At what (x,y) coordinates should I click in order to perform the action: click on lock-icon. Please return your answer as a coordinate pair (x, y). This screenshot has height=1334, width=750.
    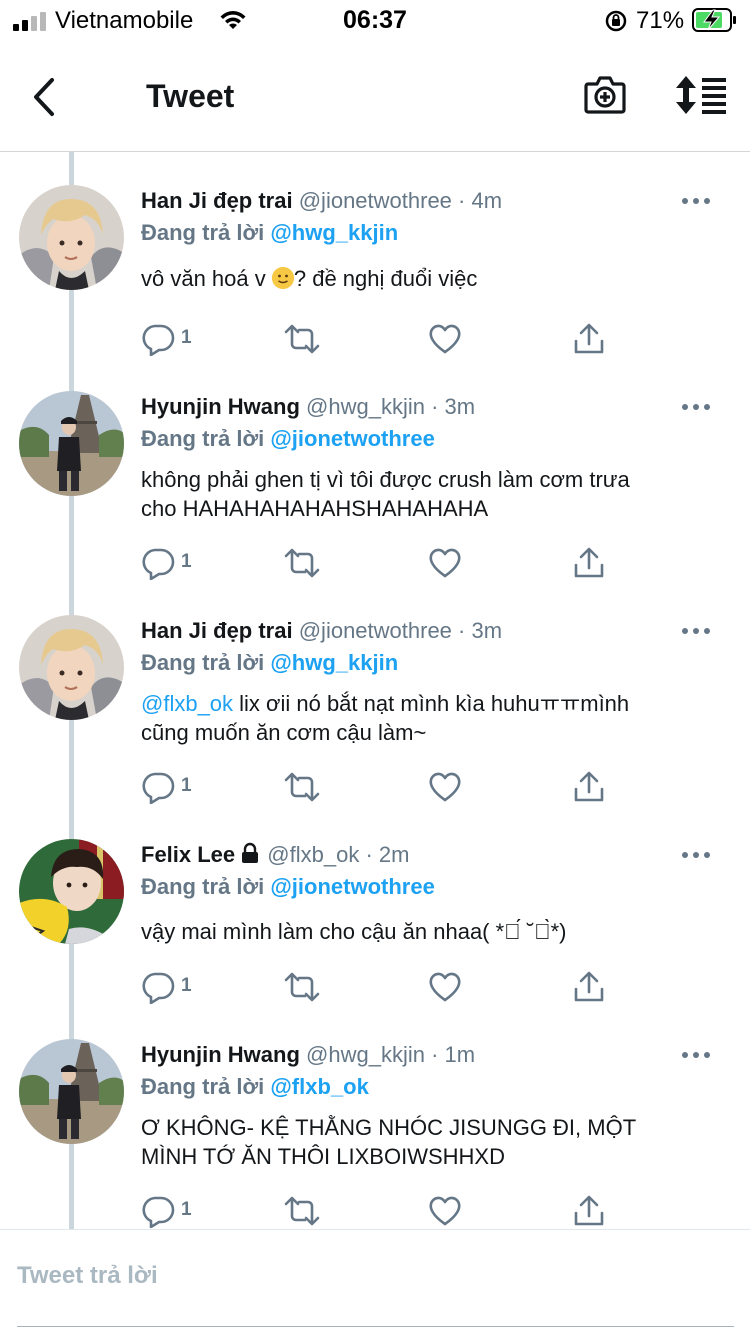
    Looking at the image, I should click on (250, 852).